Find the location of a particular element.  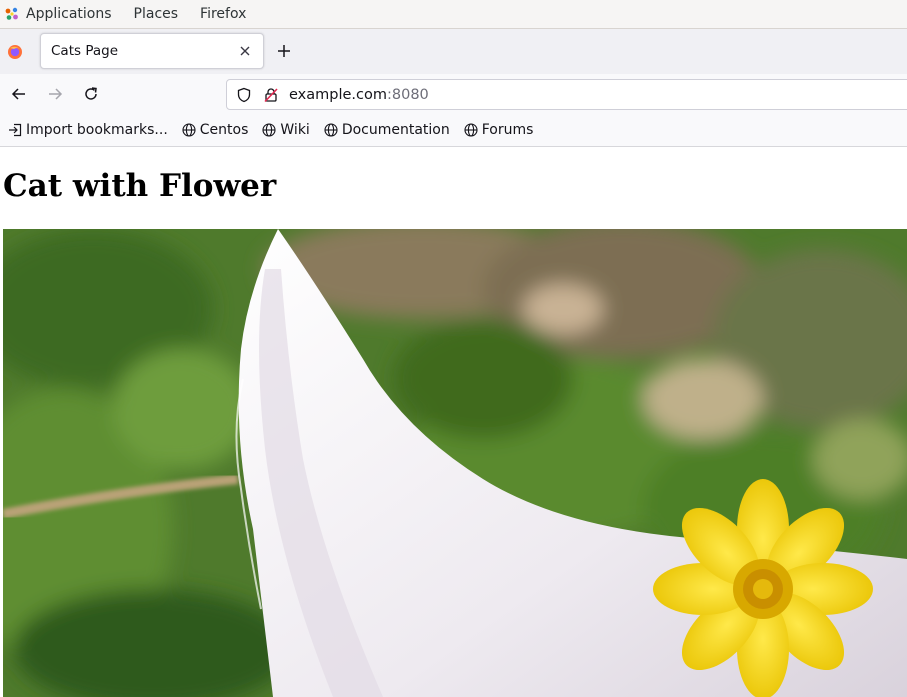

firefox-icon is located at coordinates (15, 51).